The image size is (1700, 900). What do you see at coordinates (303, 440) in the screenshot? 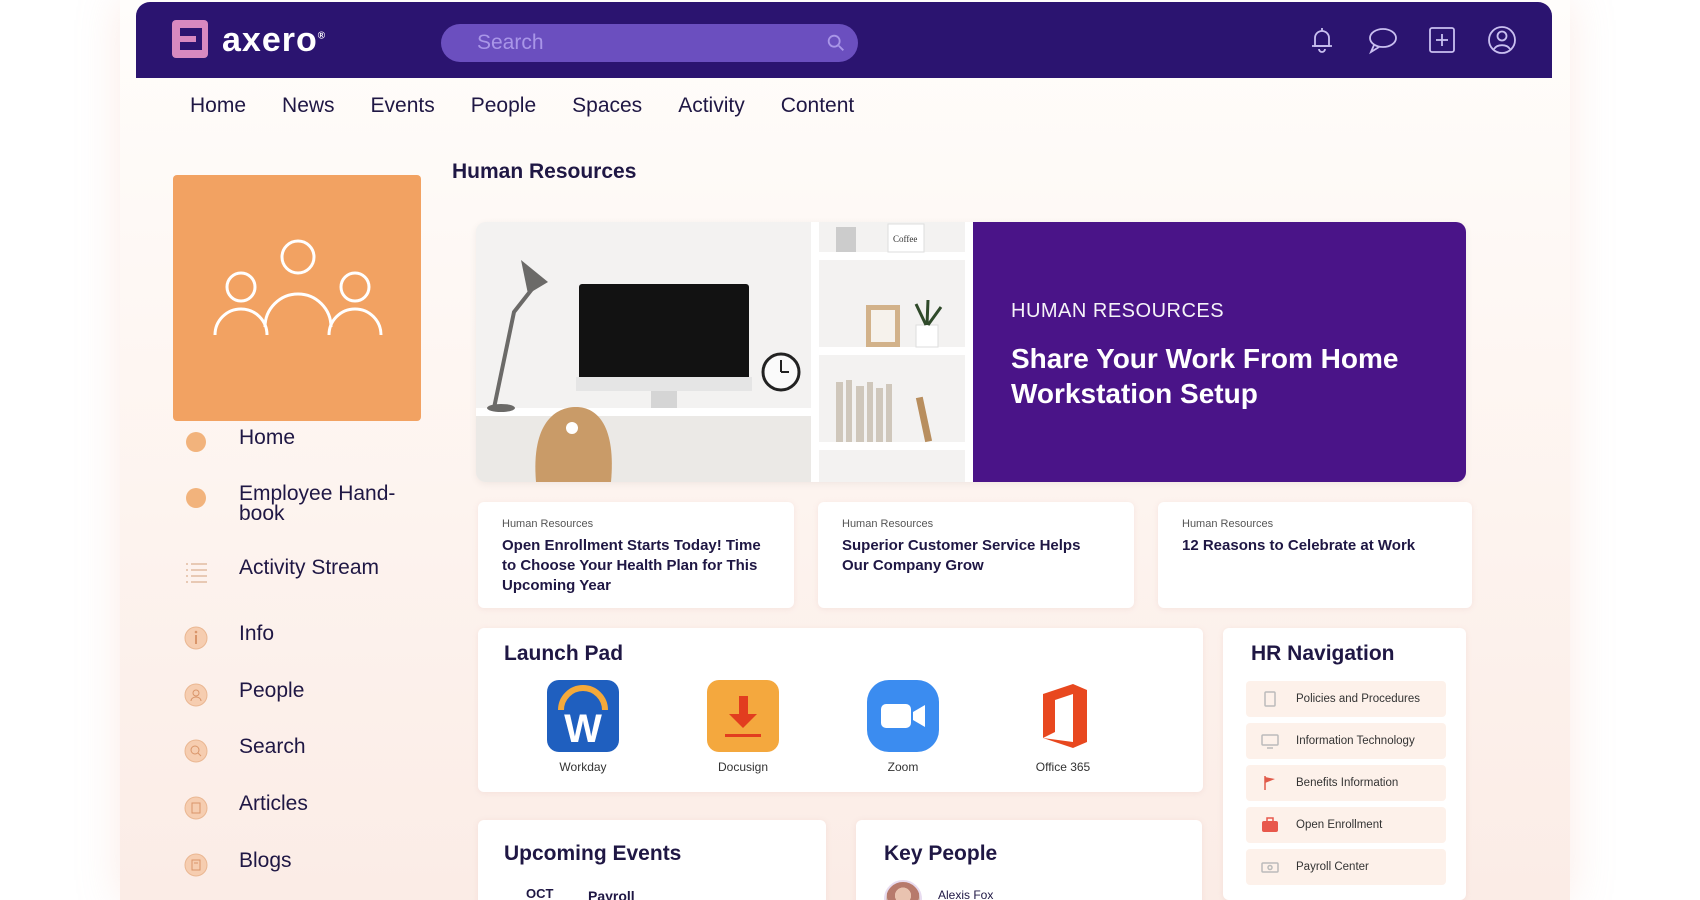
I see `sidebar-item-home: Home` at bounding box center [303, 440].